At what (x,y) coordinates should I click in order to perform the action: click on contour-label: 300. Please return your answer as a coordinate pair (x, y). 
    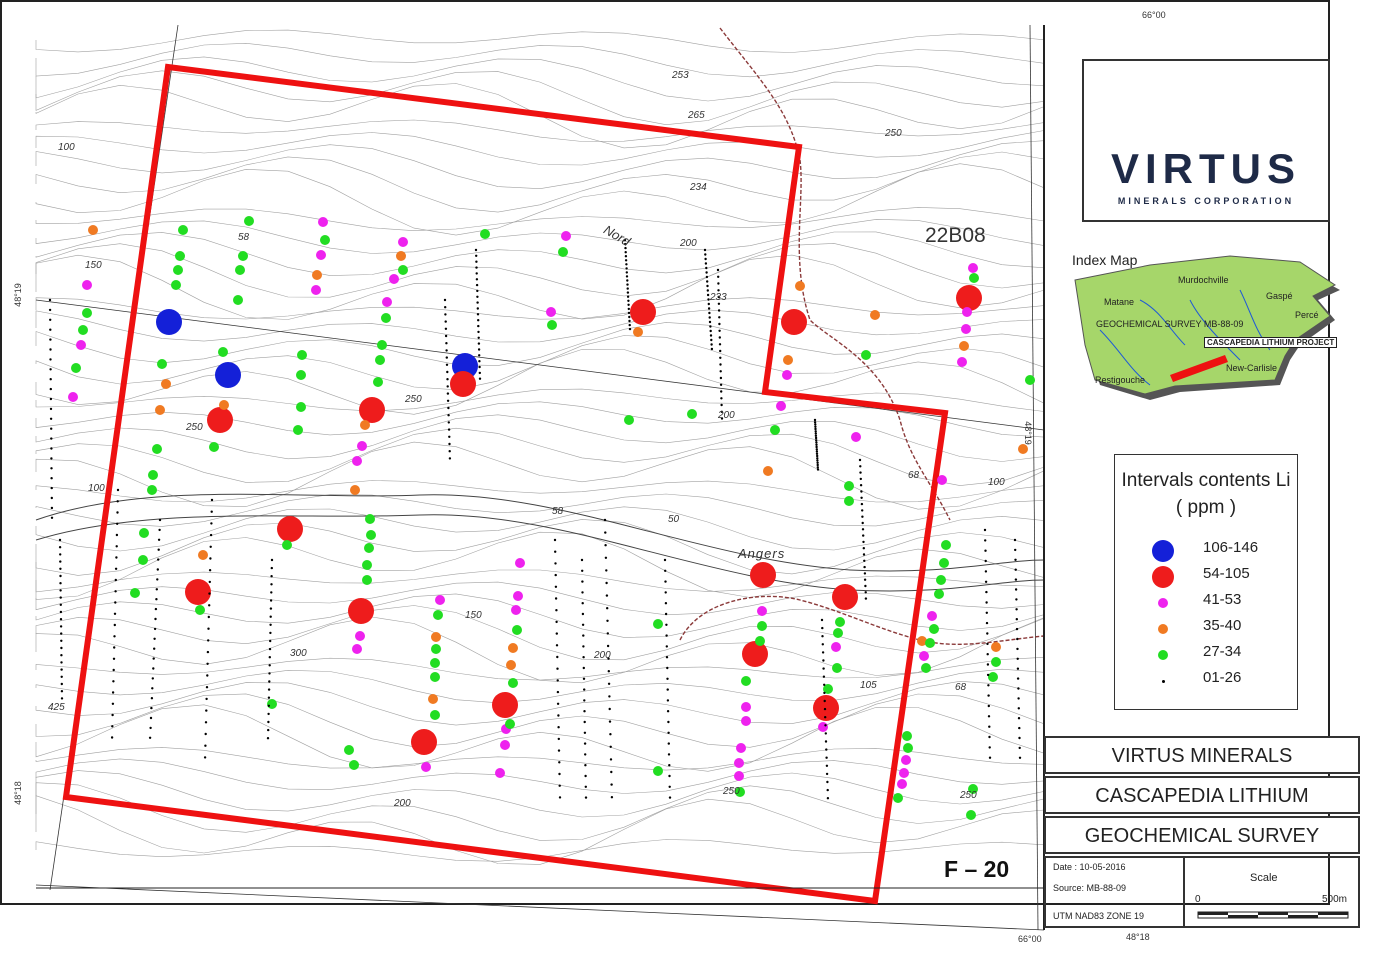
    Looking at the image, I should click on (298, 653).